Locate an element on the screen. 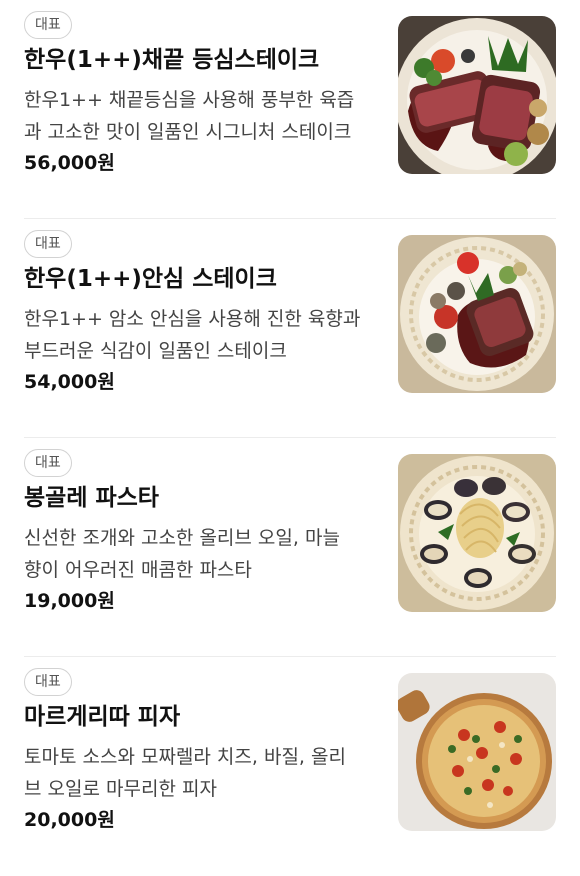  description-line: 토마토 소스와 모짜렐라 치즈, 바질, 올리 is located at coordinates (185, 757).